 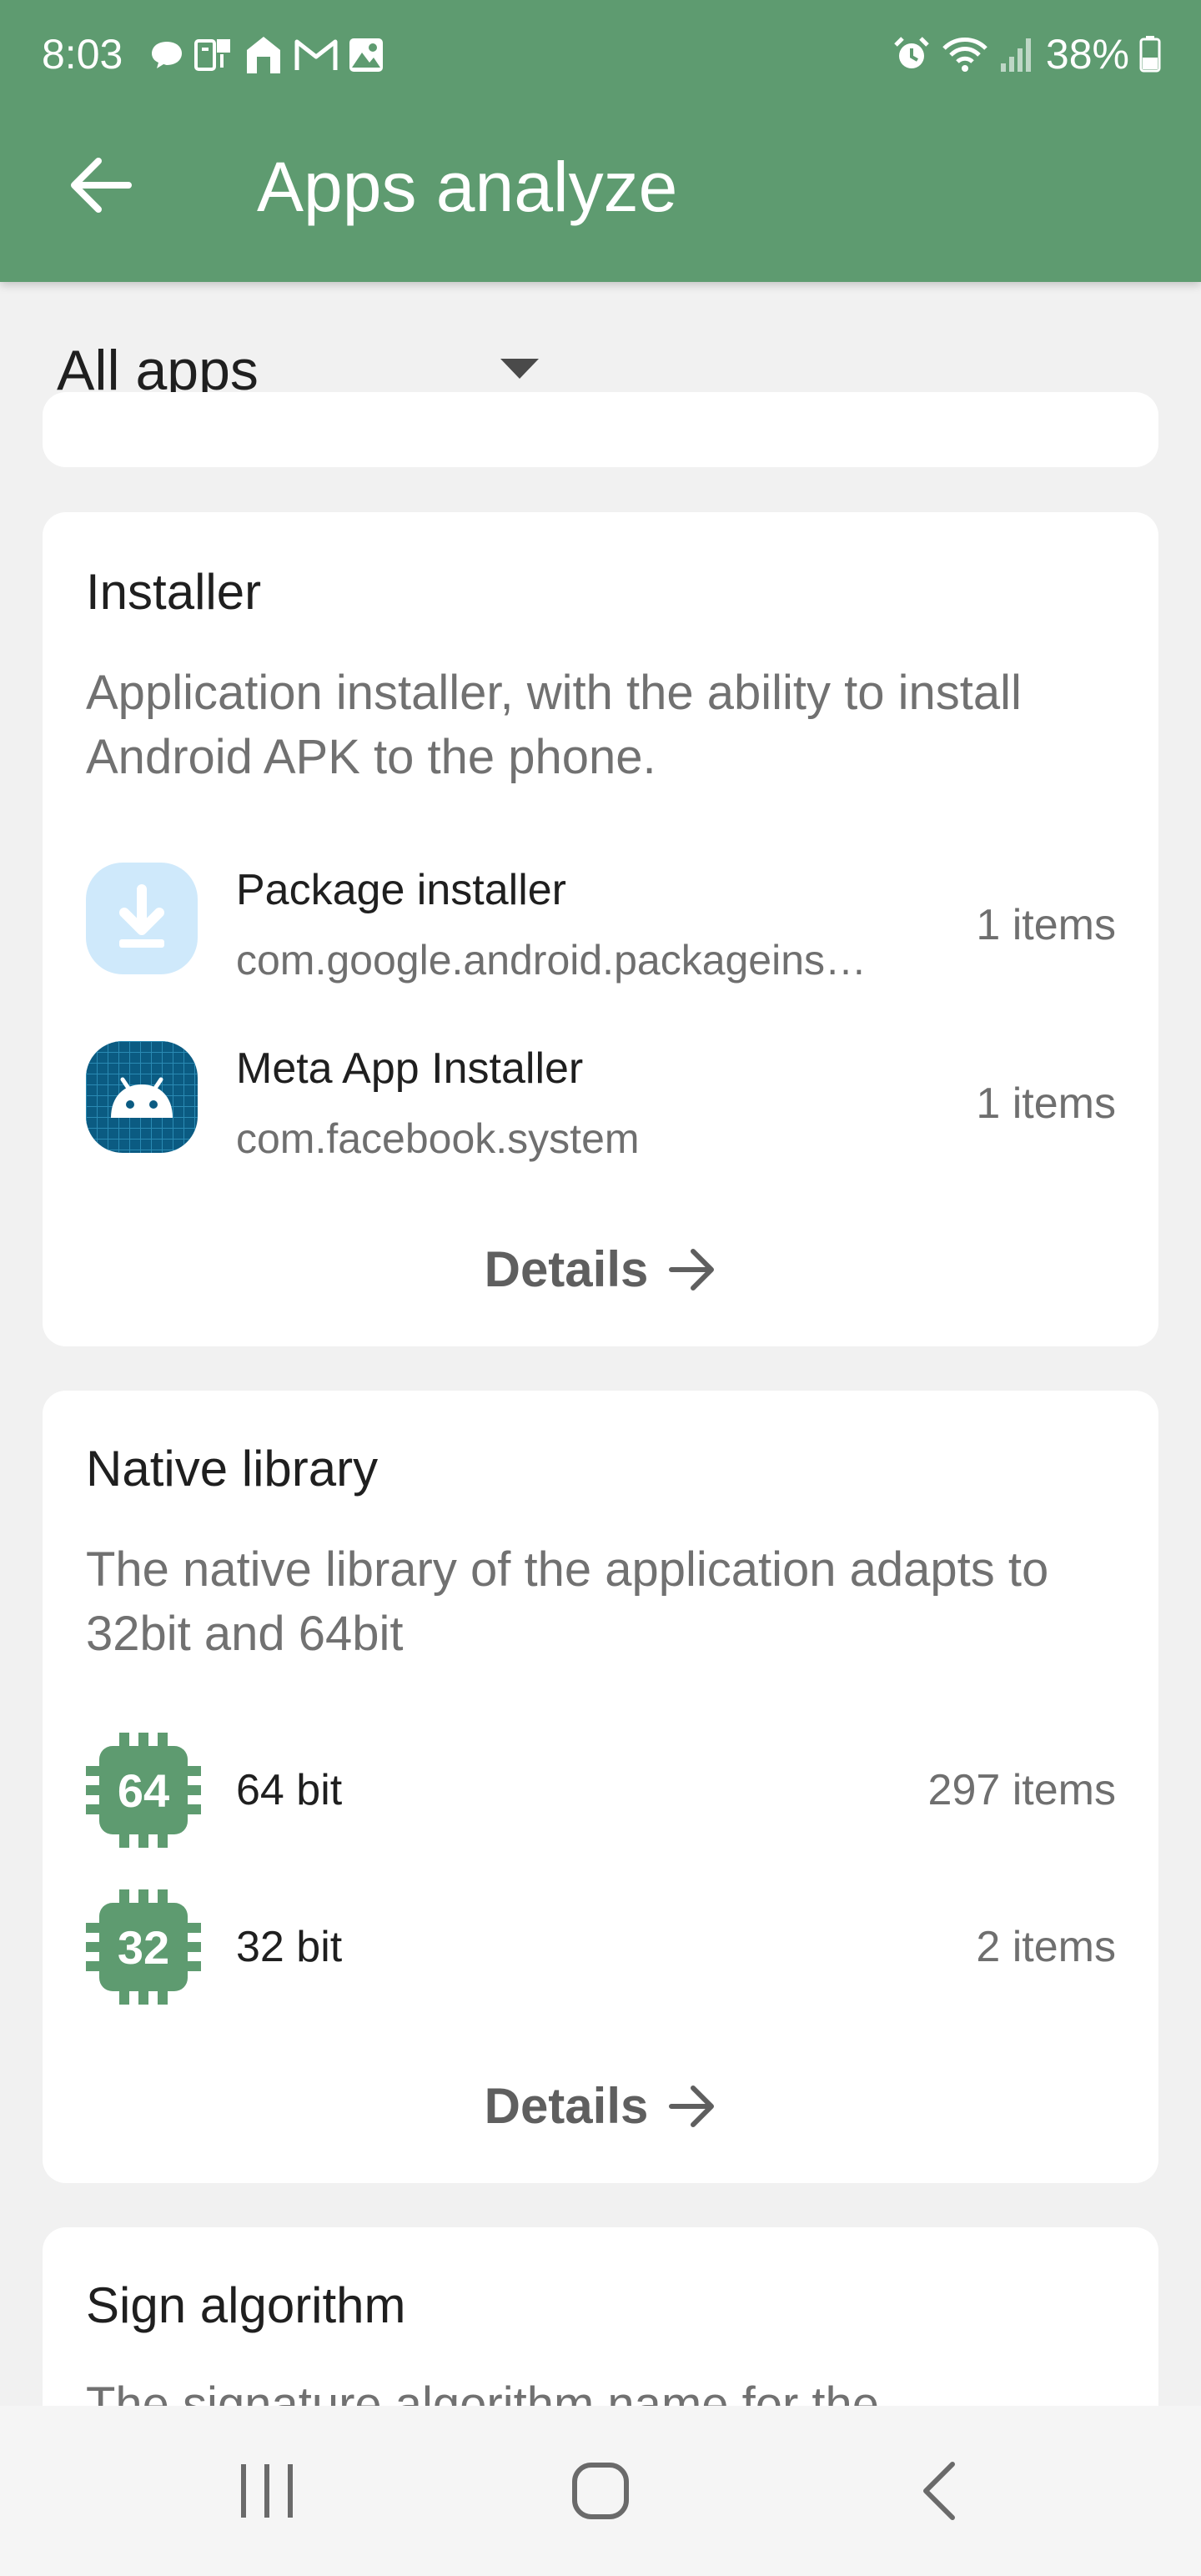 What do you see at coordinates (964, 55) in the screenshot?
I see `wifi-icon` at bounding box center [964, 55].